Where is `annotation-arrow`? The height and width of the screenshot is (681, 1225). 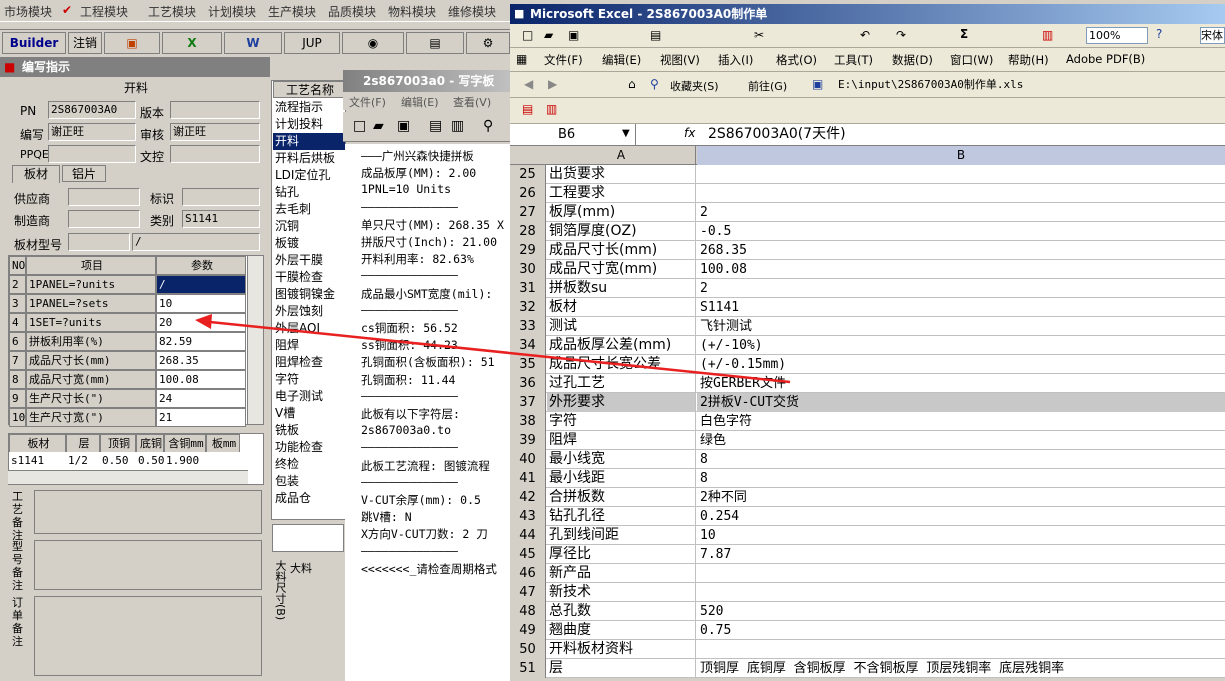
annotation-arrow is located at coordinates (493, 349).